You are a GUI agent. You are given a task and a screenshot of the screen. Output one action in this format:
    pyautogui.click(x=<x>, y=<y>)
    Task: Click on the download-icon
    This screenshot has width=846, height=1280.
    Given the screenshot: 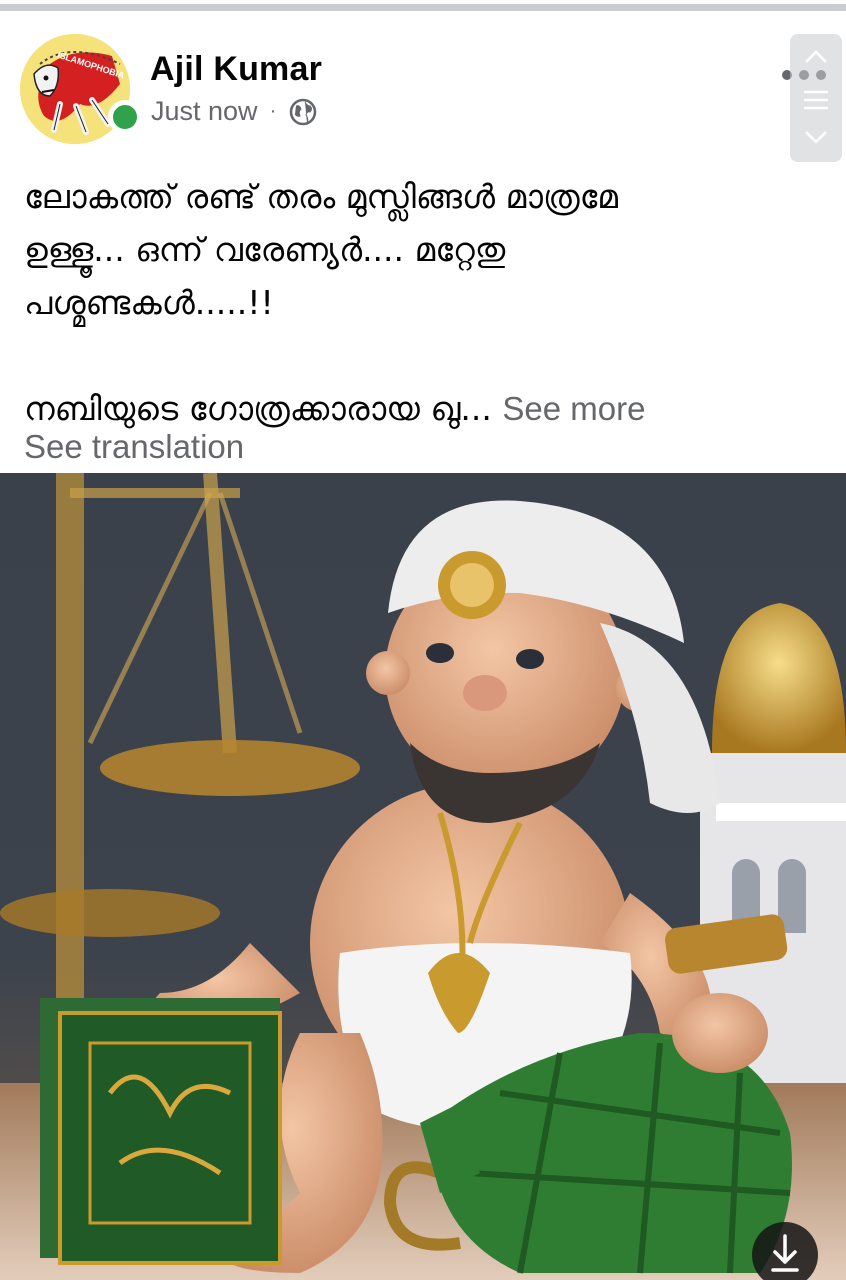 What is the action you would take?
    pyautogui.click(x=785, y=1253)
    